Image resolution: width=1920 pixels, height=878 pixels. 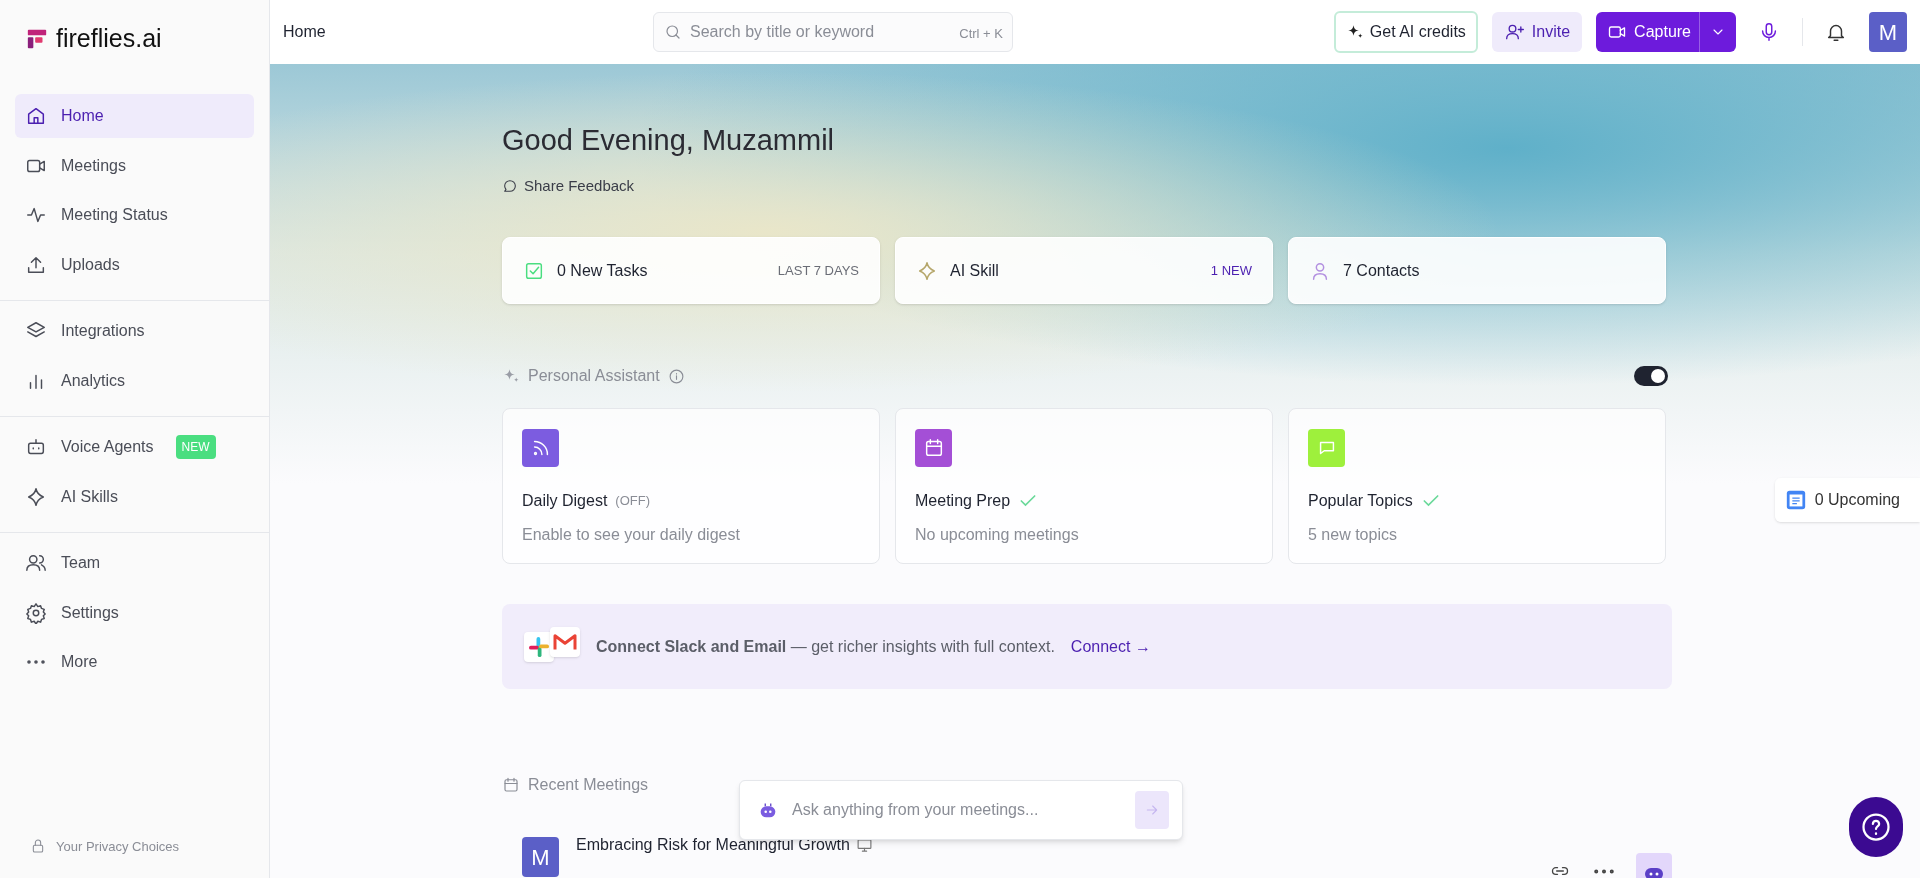 What do you see at coordinates (974, 270) in the screenshot?
I see `stat-label: AI Skill` at bounding box center [974, 270].